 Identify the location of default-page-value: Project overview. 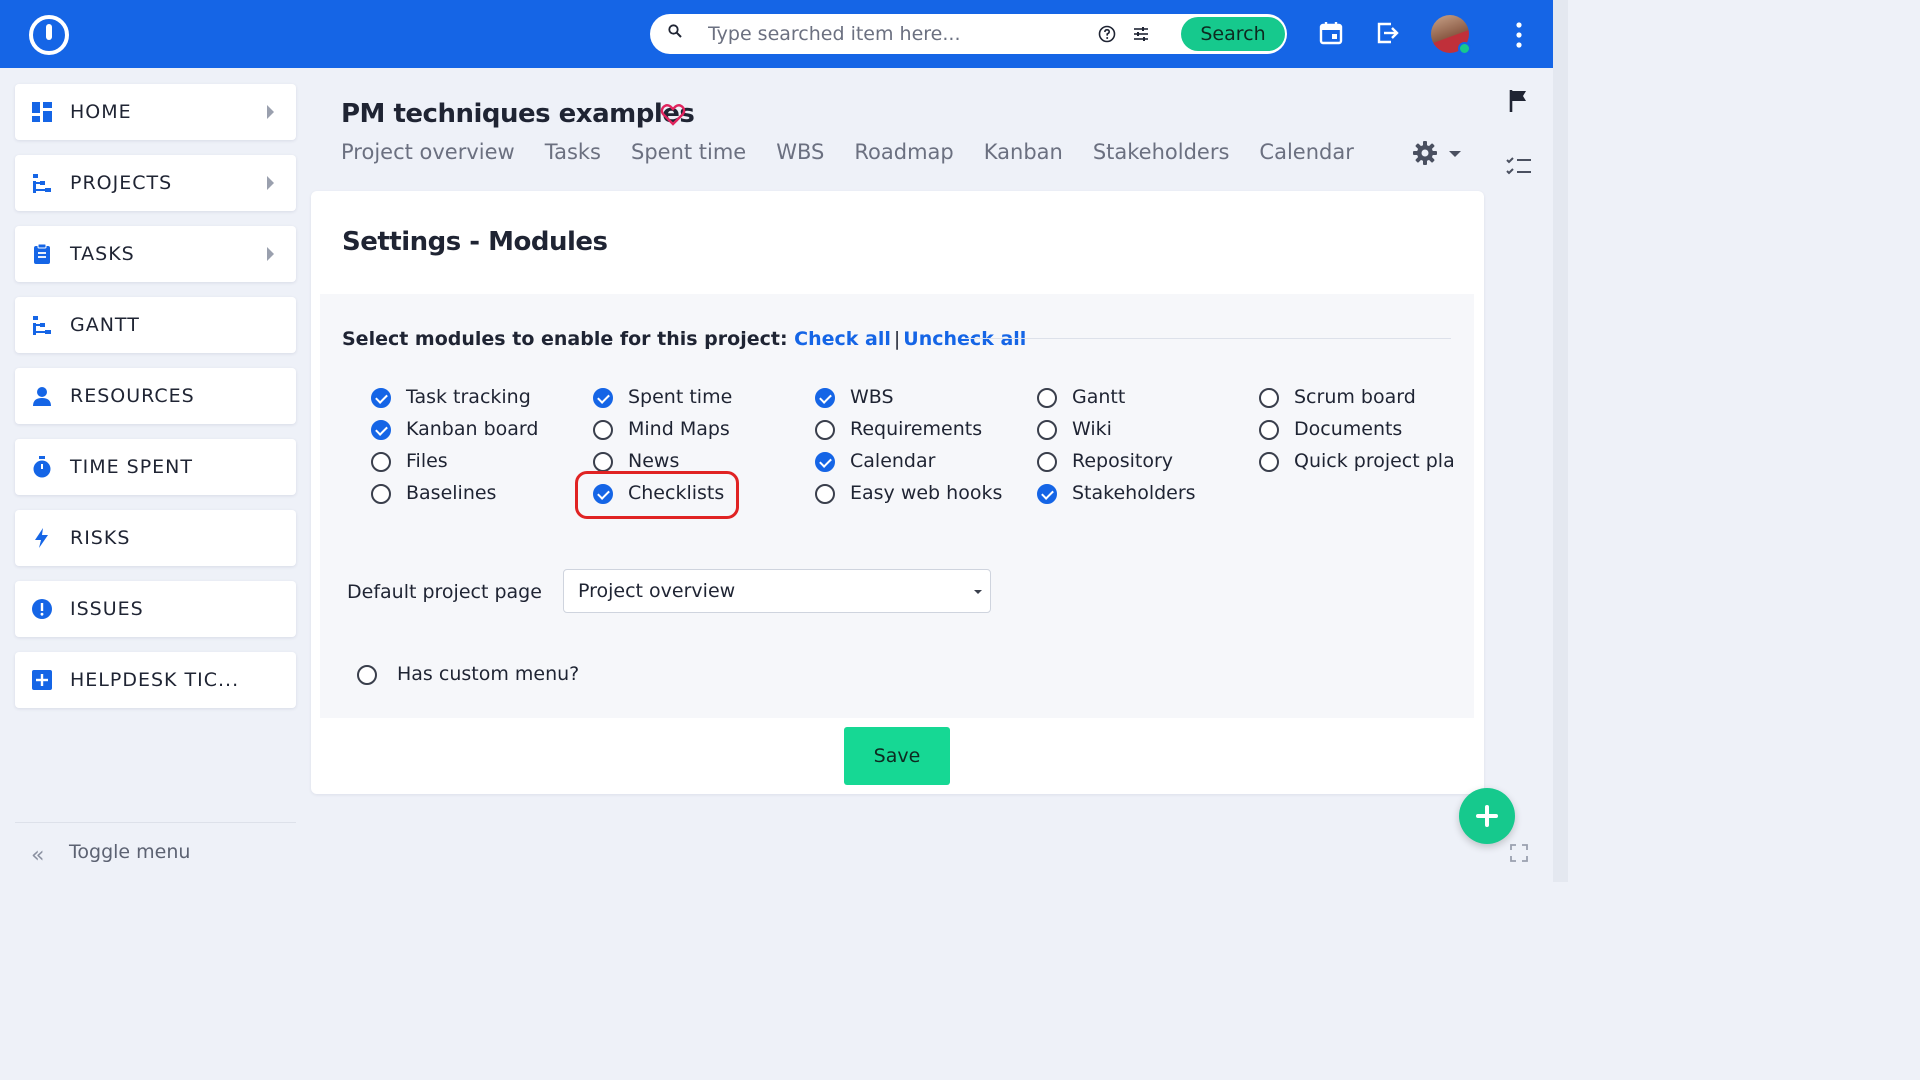
(657, 591).